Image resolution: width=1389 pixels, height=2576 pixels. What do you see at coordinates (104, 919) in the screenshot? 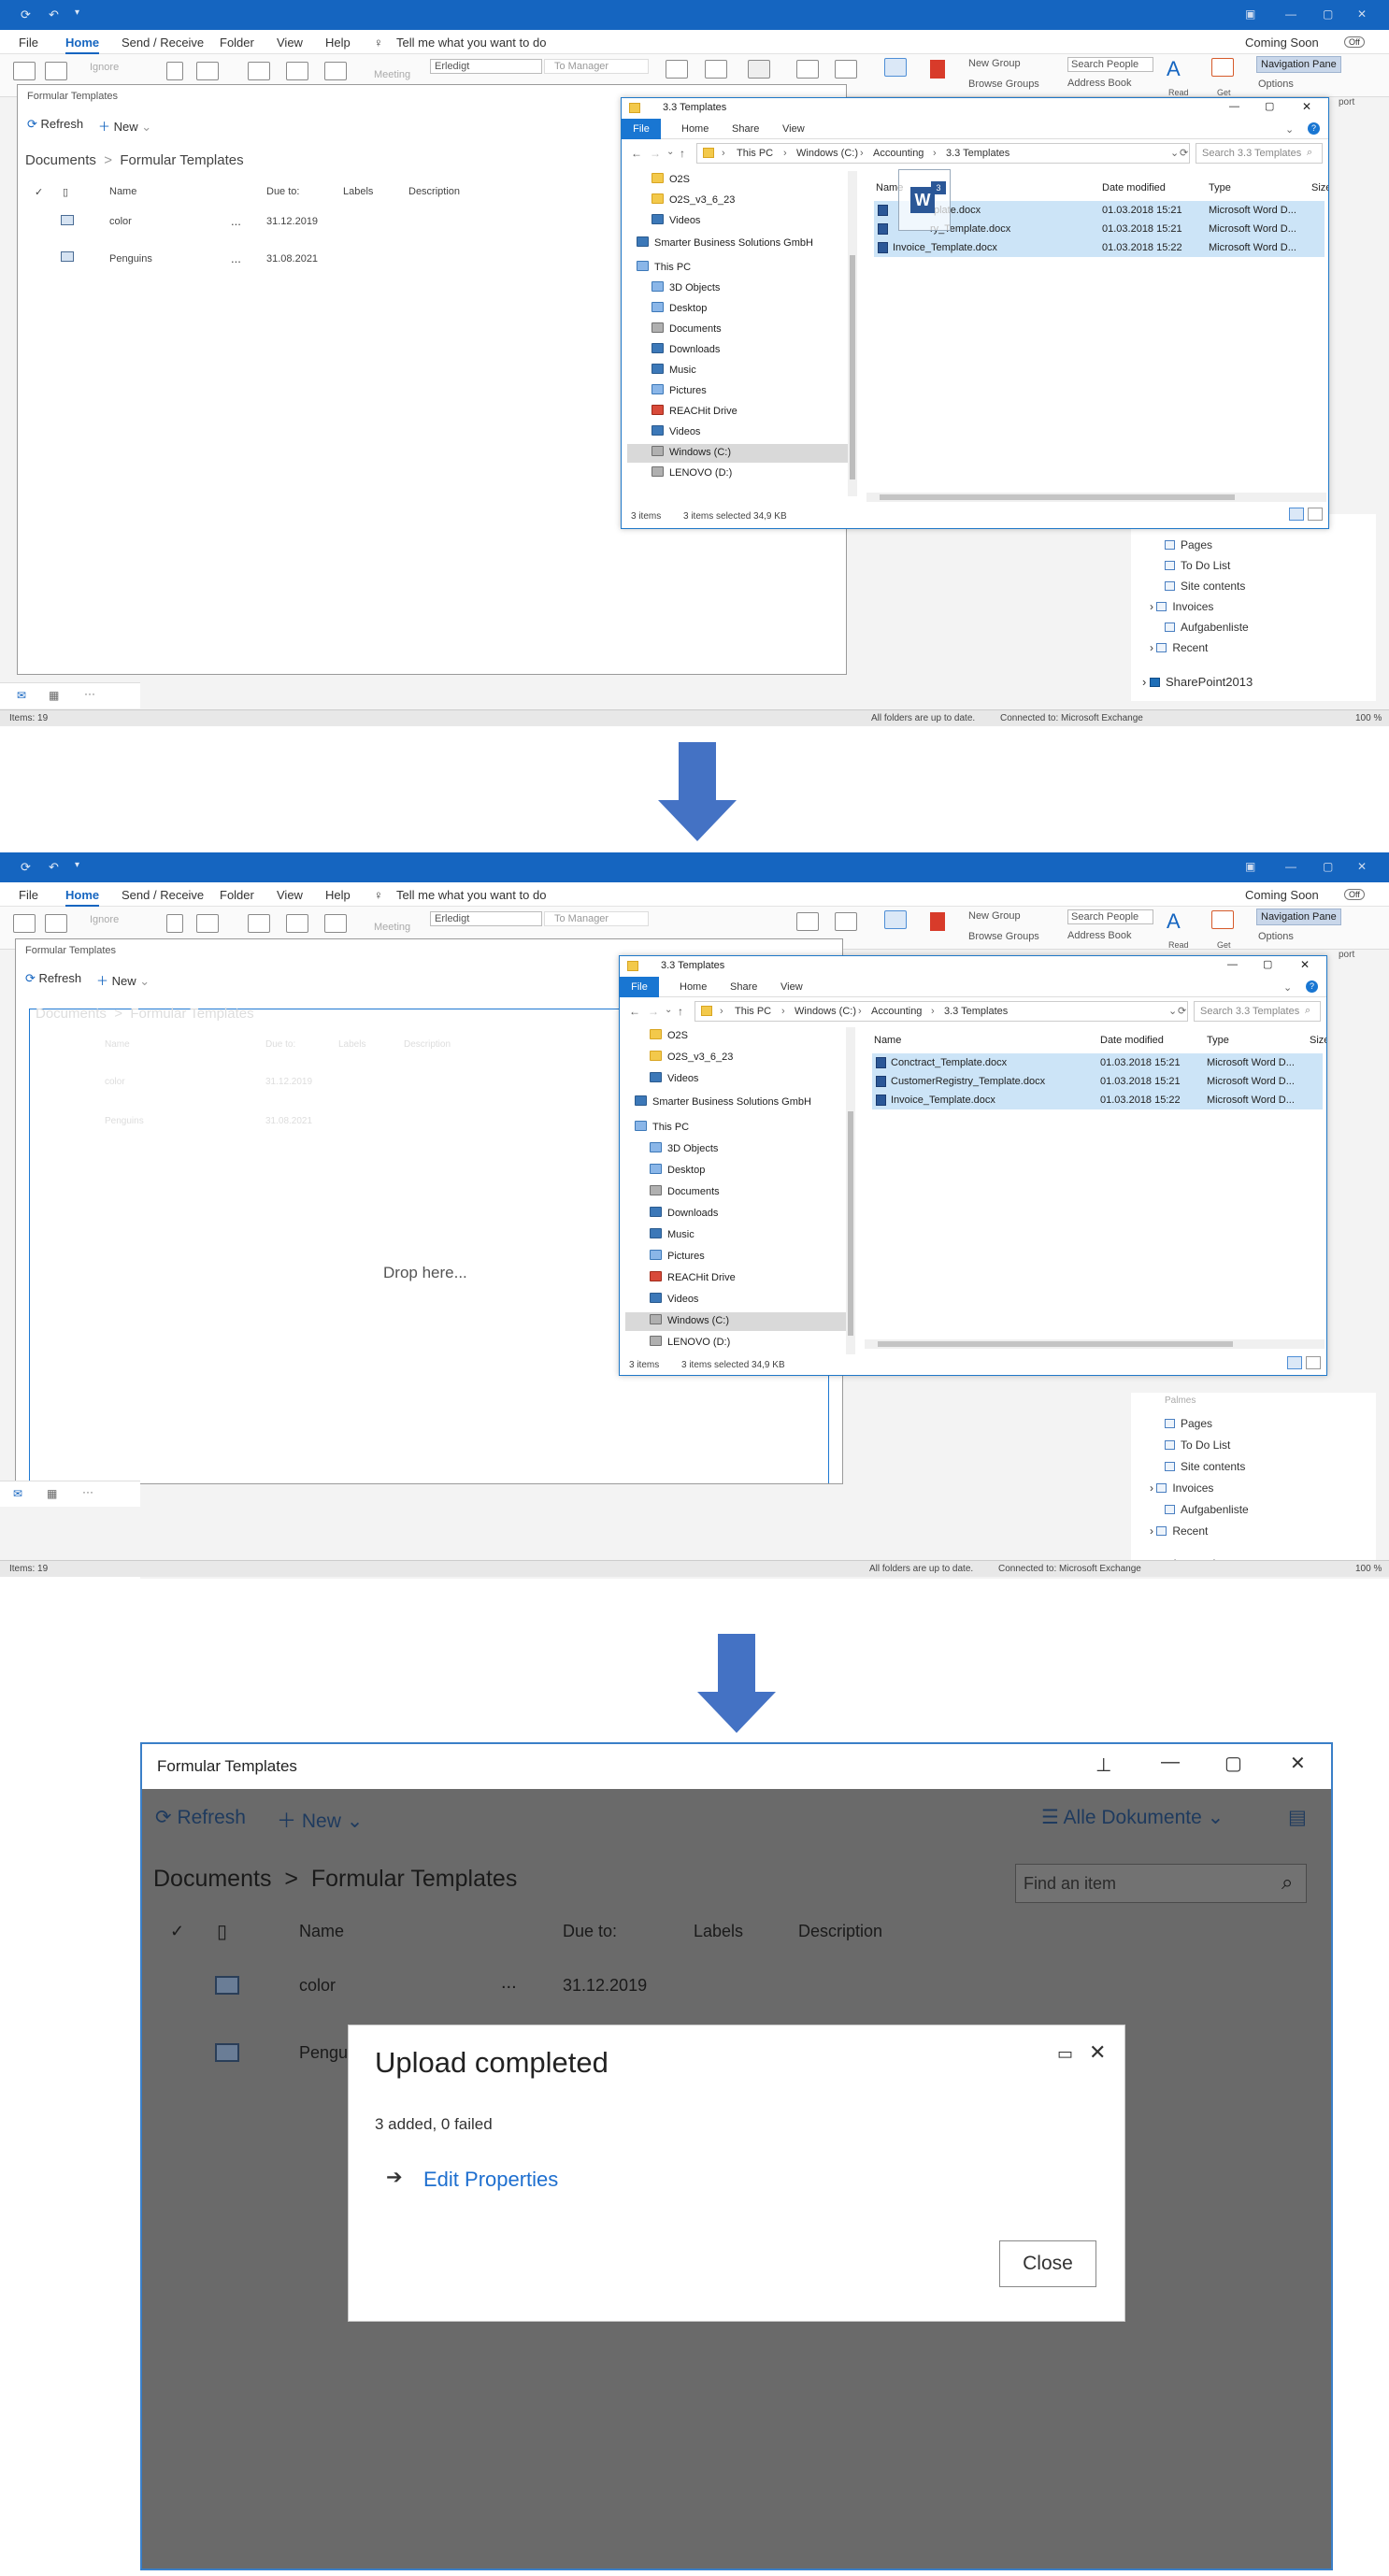
I see `ignore-button: Ignore` at bounding box center [104, 919].